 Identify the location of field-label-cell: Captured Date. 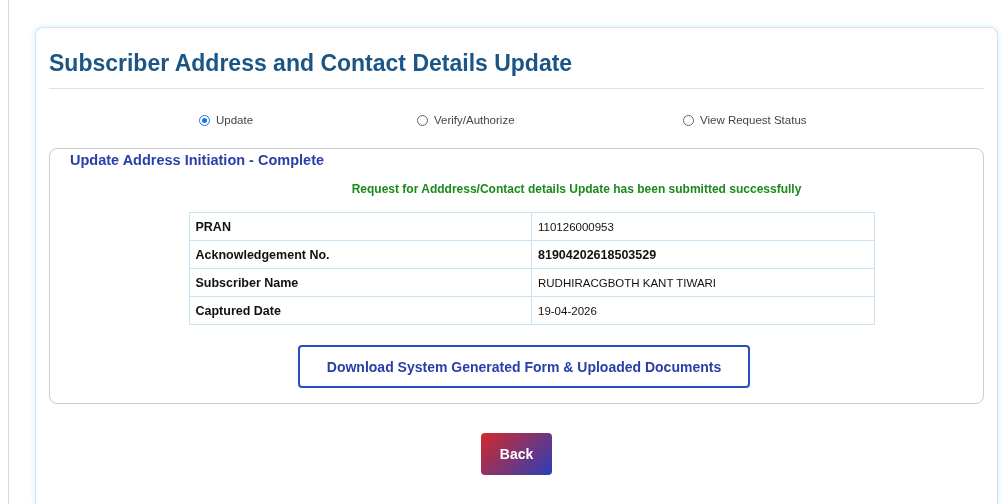
(360, 310).